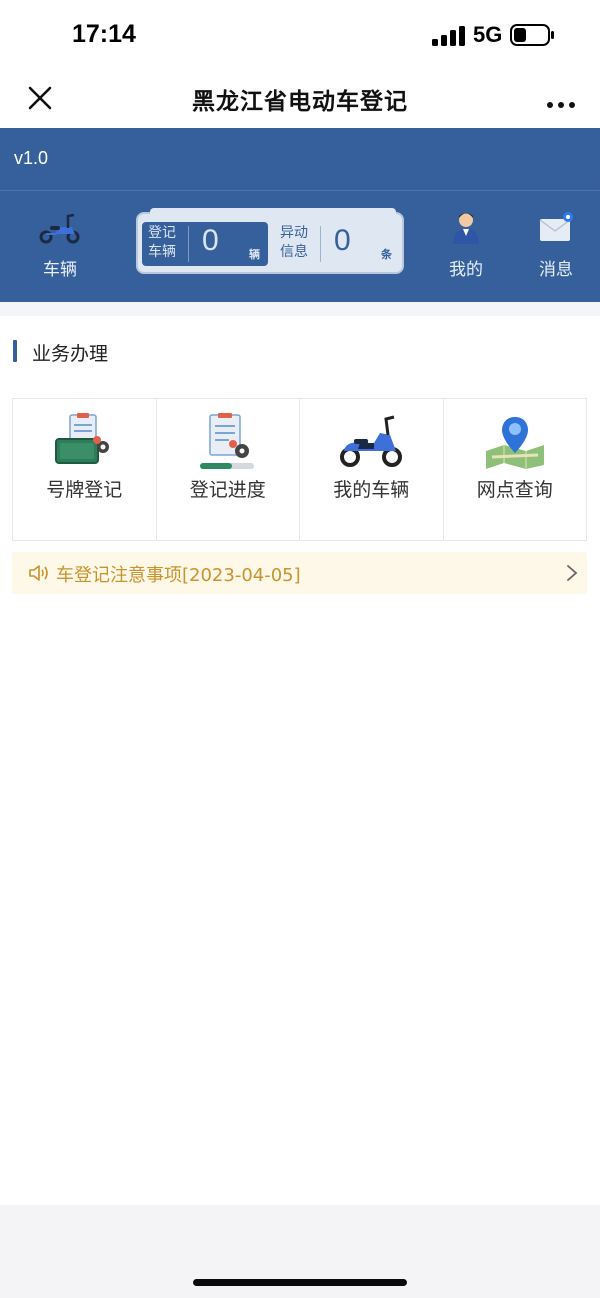  I want to click on service-label: 号牌登记, so click(84, 490).